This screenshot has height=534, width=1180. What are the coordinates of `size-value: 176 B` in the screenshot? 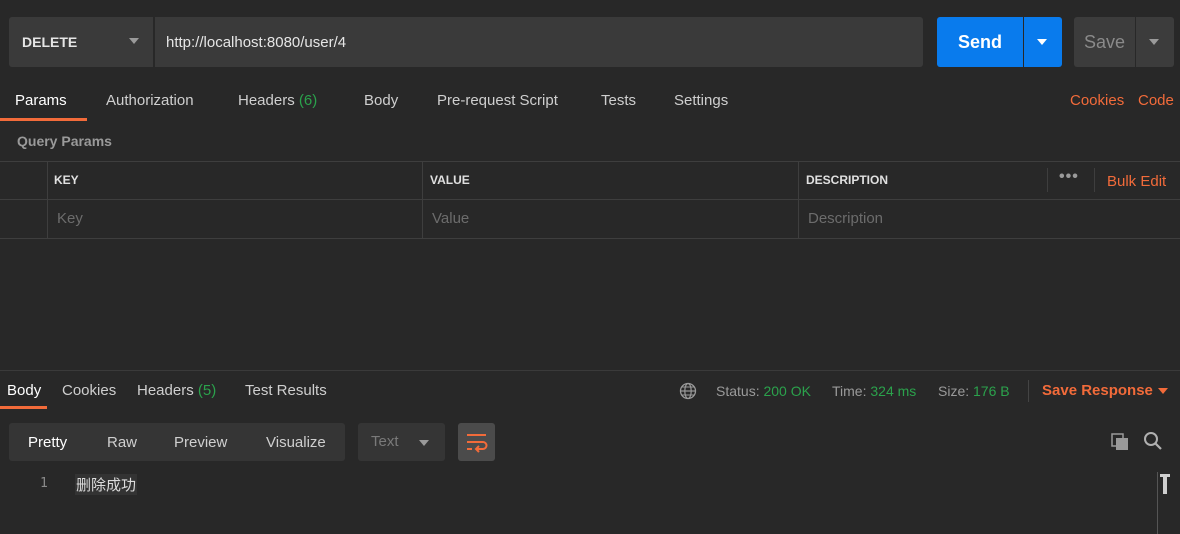 It's located at (991, 391).